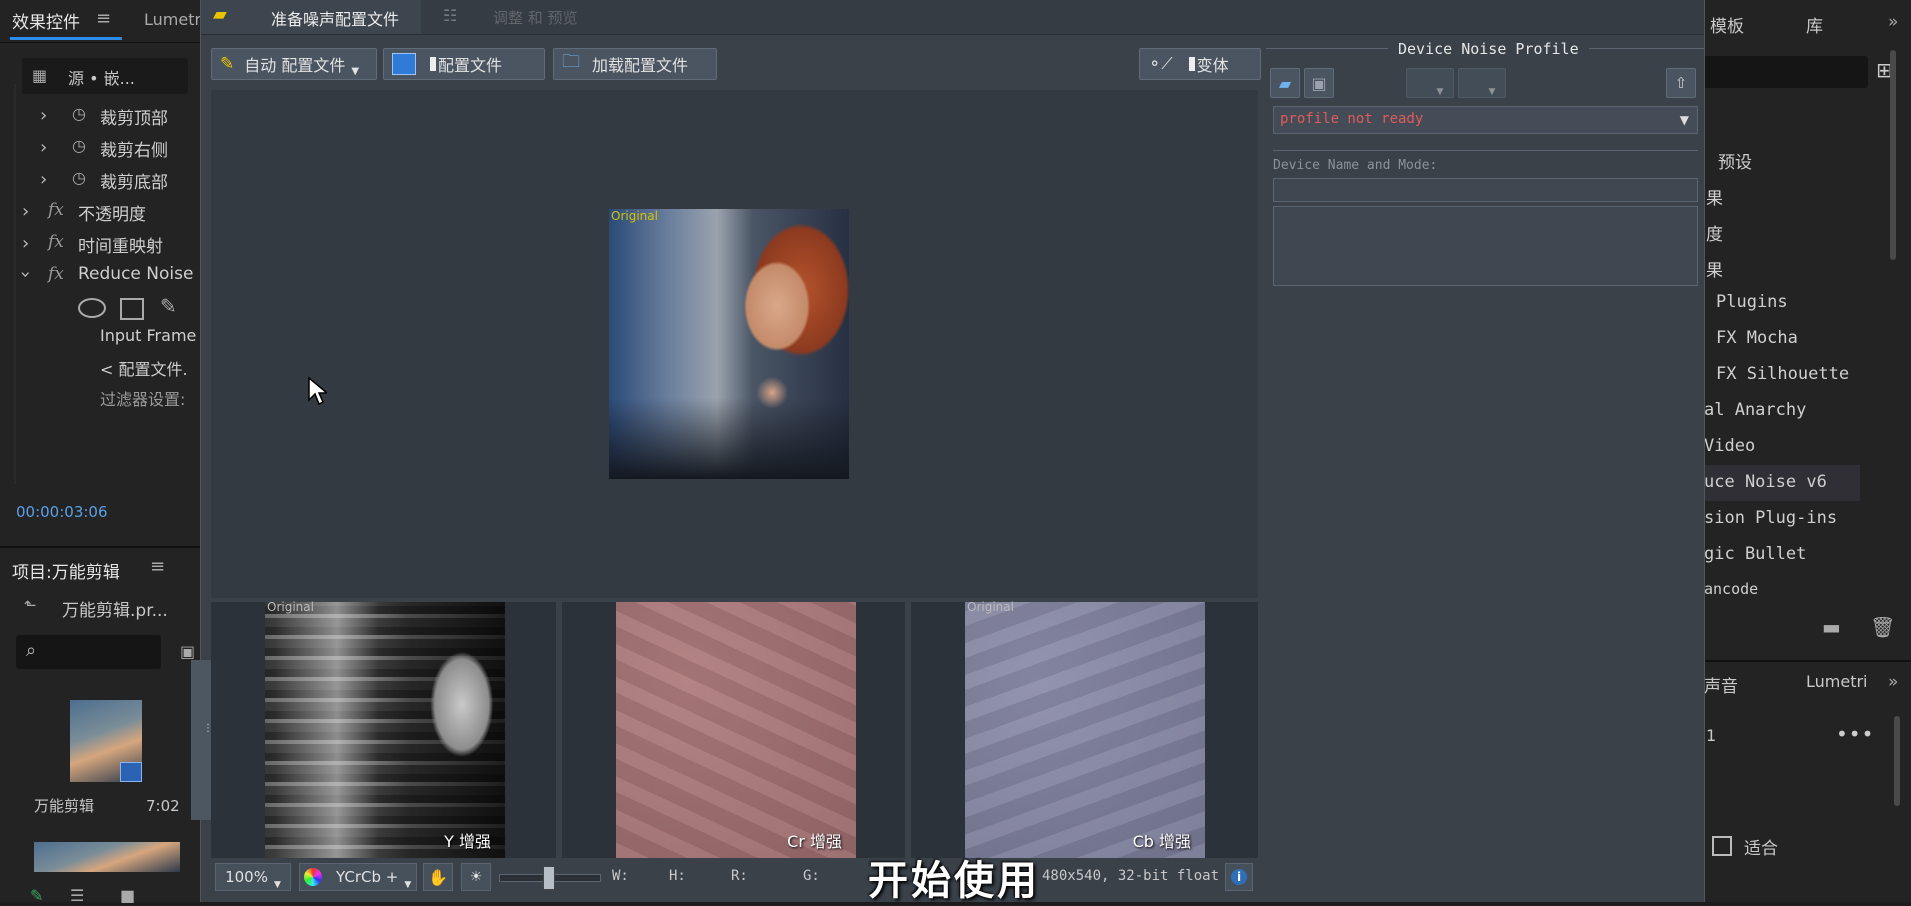  Describe the element at coordinates (64, 806) in the screenshot. I see `clip-name: 万能剪辑` at that location.